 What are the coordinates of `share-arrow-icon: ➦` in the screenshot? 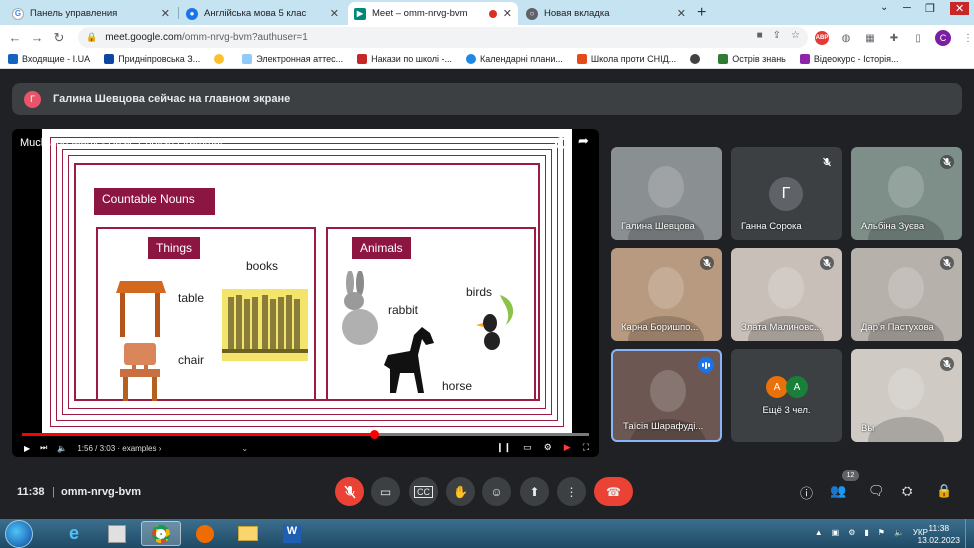 It's located at (583, 141).